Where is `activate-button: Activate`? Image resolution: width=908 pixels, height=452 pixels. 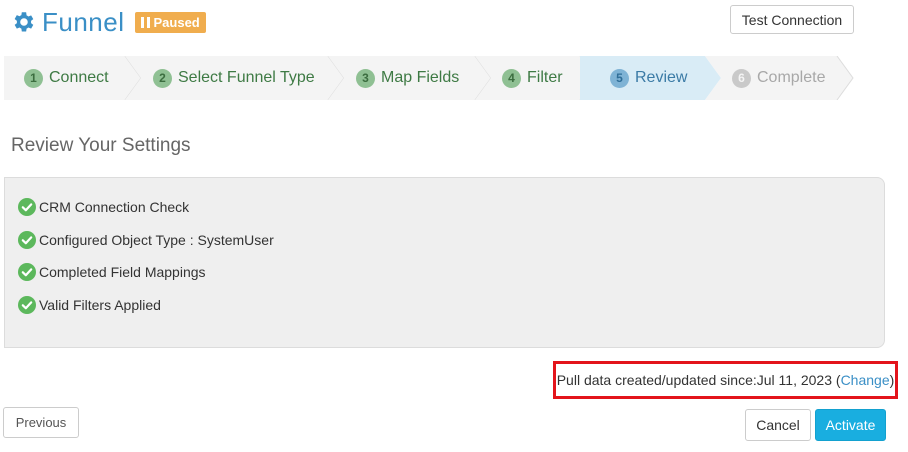
activate-button: Activate is located at coordinates (850, 425).